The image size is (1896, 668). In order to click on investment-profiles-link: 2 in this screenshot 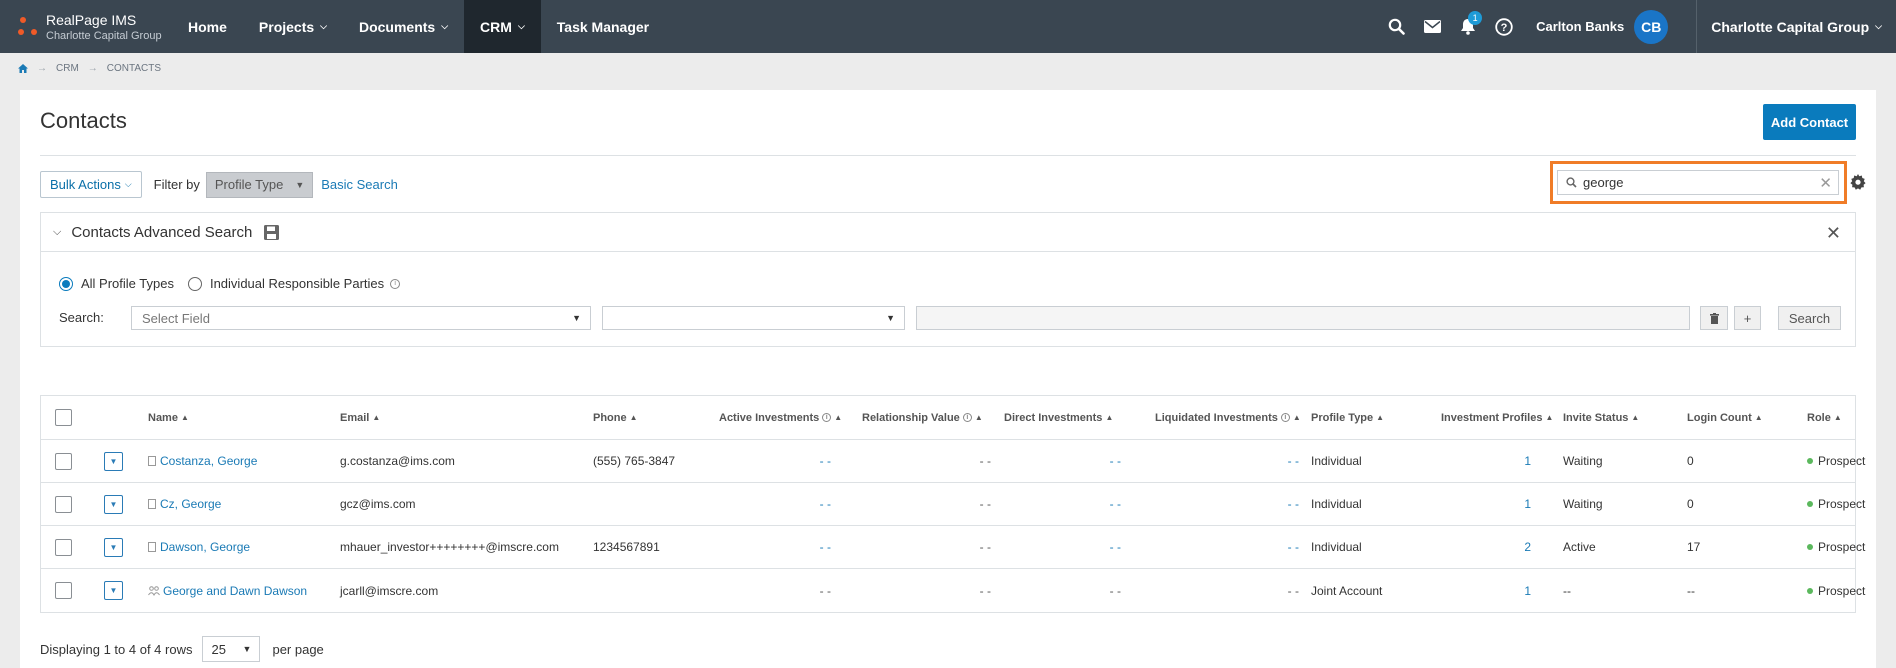, I will do `click(1506, 547)`.